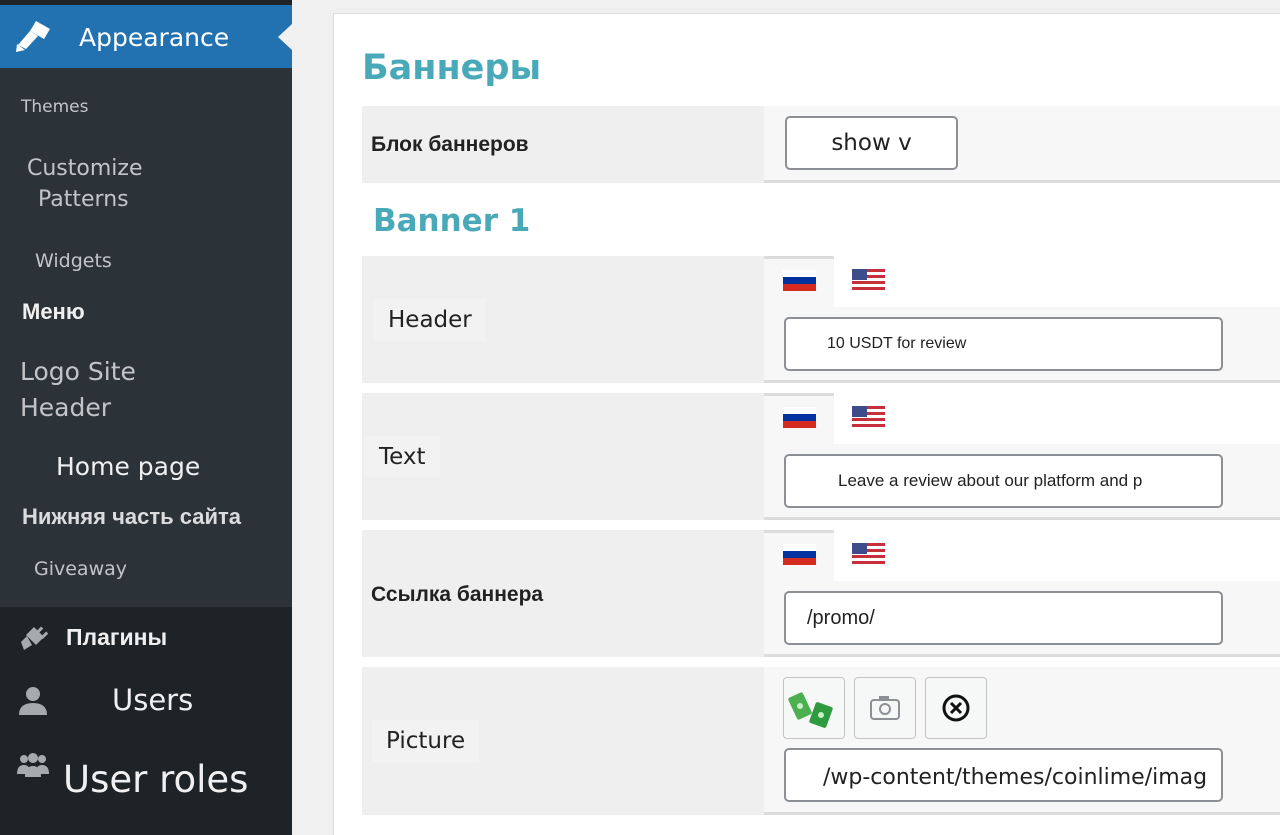 This screenshot has width=1280, height=835. I want to click on banner-block-label: Блок баннеров, so click(450, 144).